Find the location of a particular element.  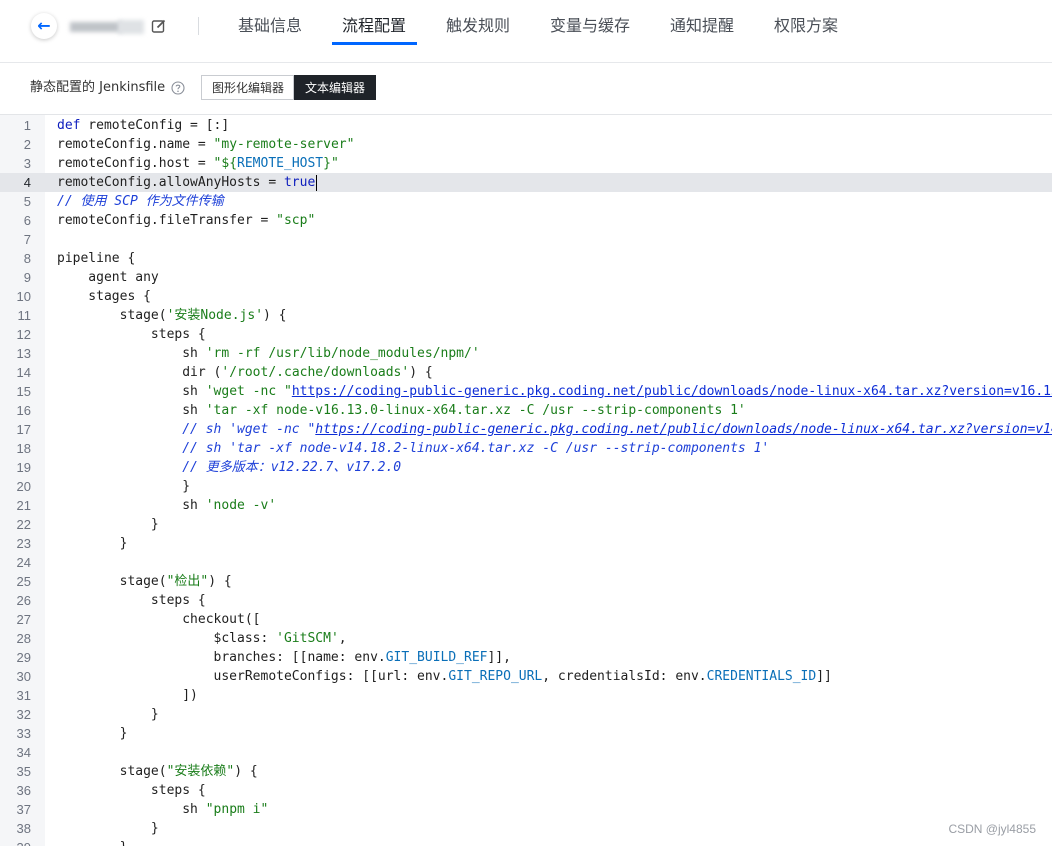

code-text: stage('安装Node.js') { is located at coordinates (172, 315).